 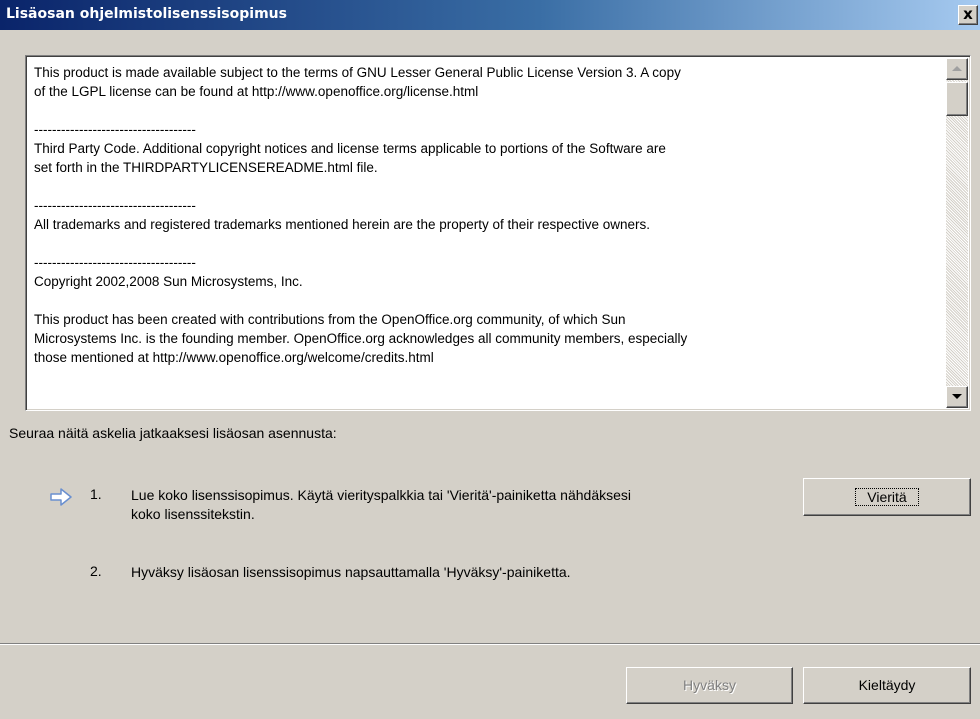 I want to click on scroll-up-button, so click(x=957, y=69).